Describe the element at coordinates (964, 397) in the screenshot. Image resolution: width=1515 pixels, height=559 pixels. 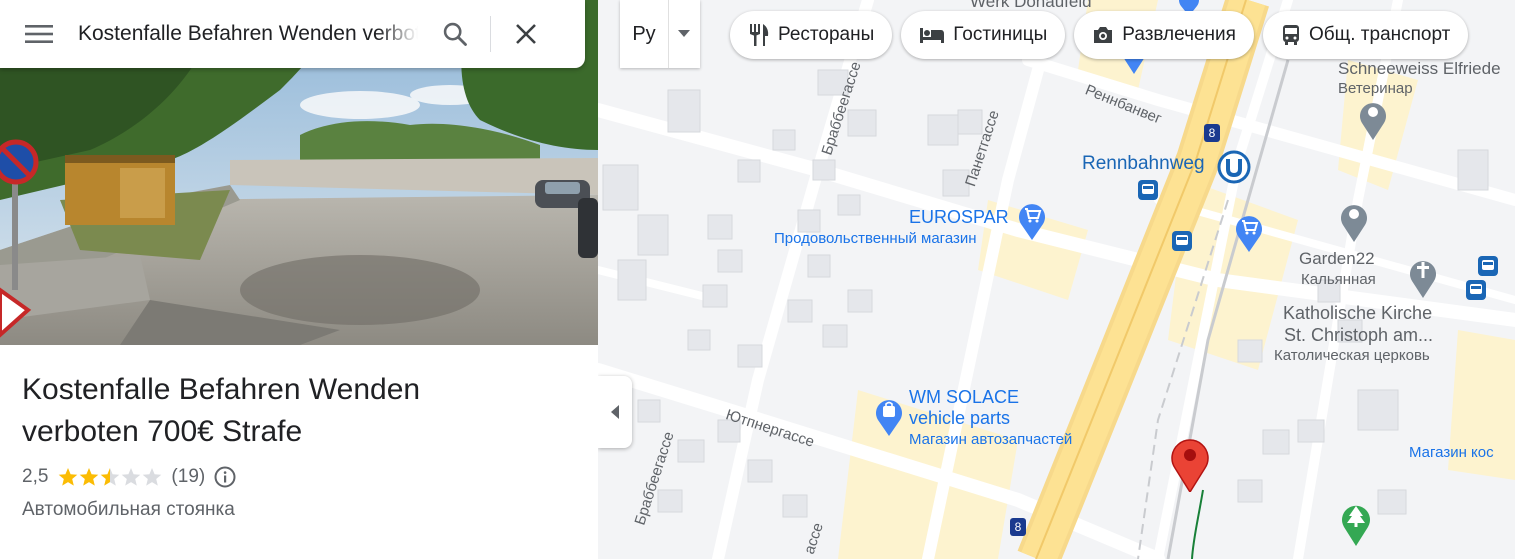
I see `poi-label: WM SOLACE` at that location.